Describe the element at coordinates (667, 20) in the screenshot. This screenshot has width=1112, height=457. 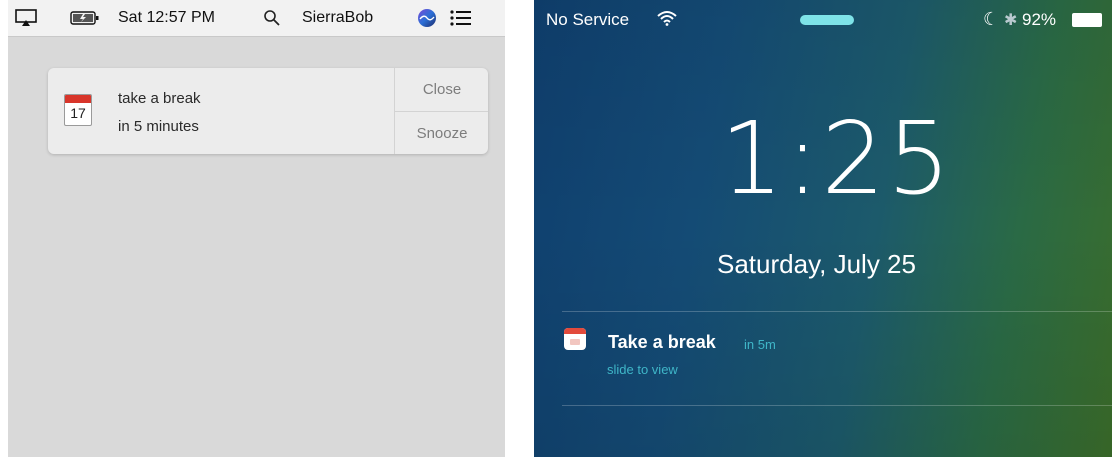
I see `wifi-icon` at that location.